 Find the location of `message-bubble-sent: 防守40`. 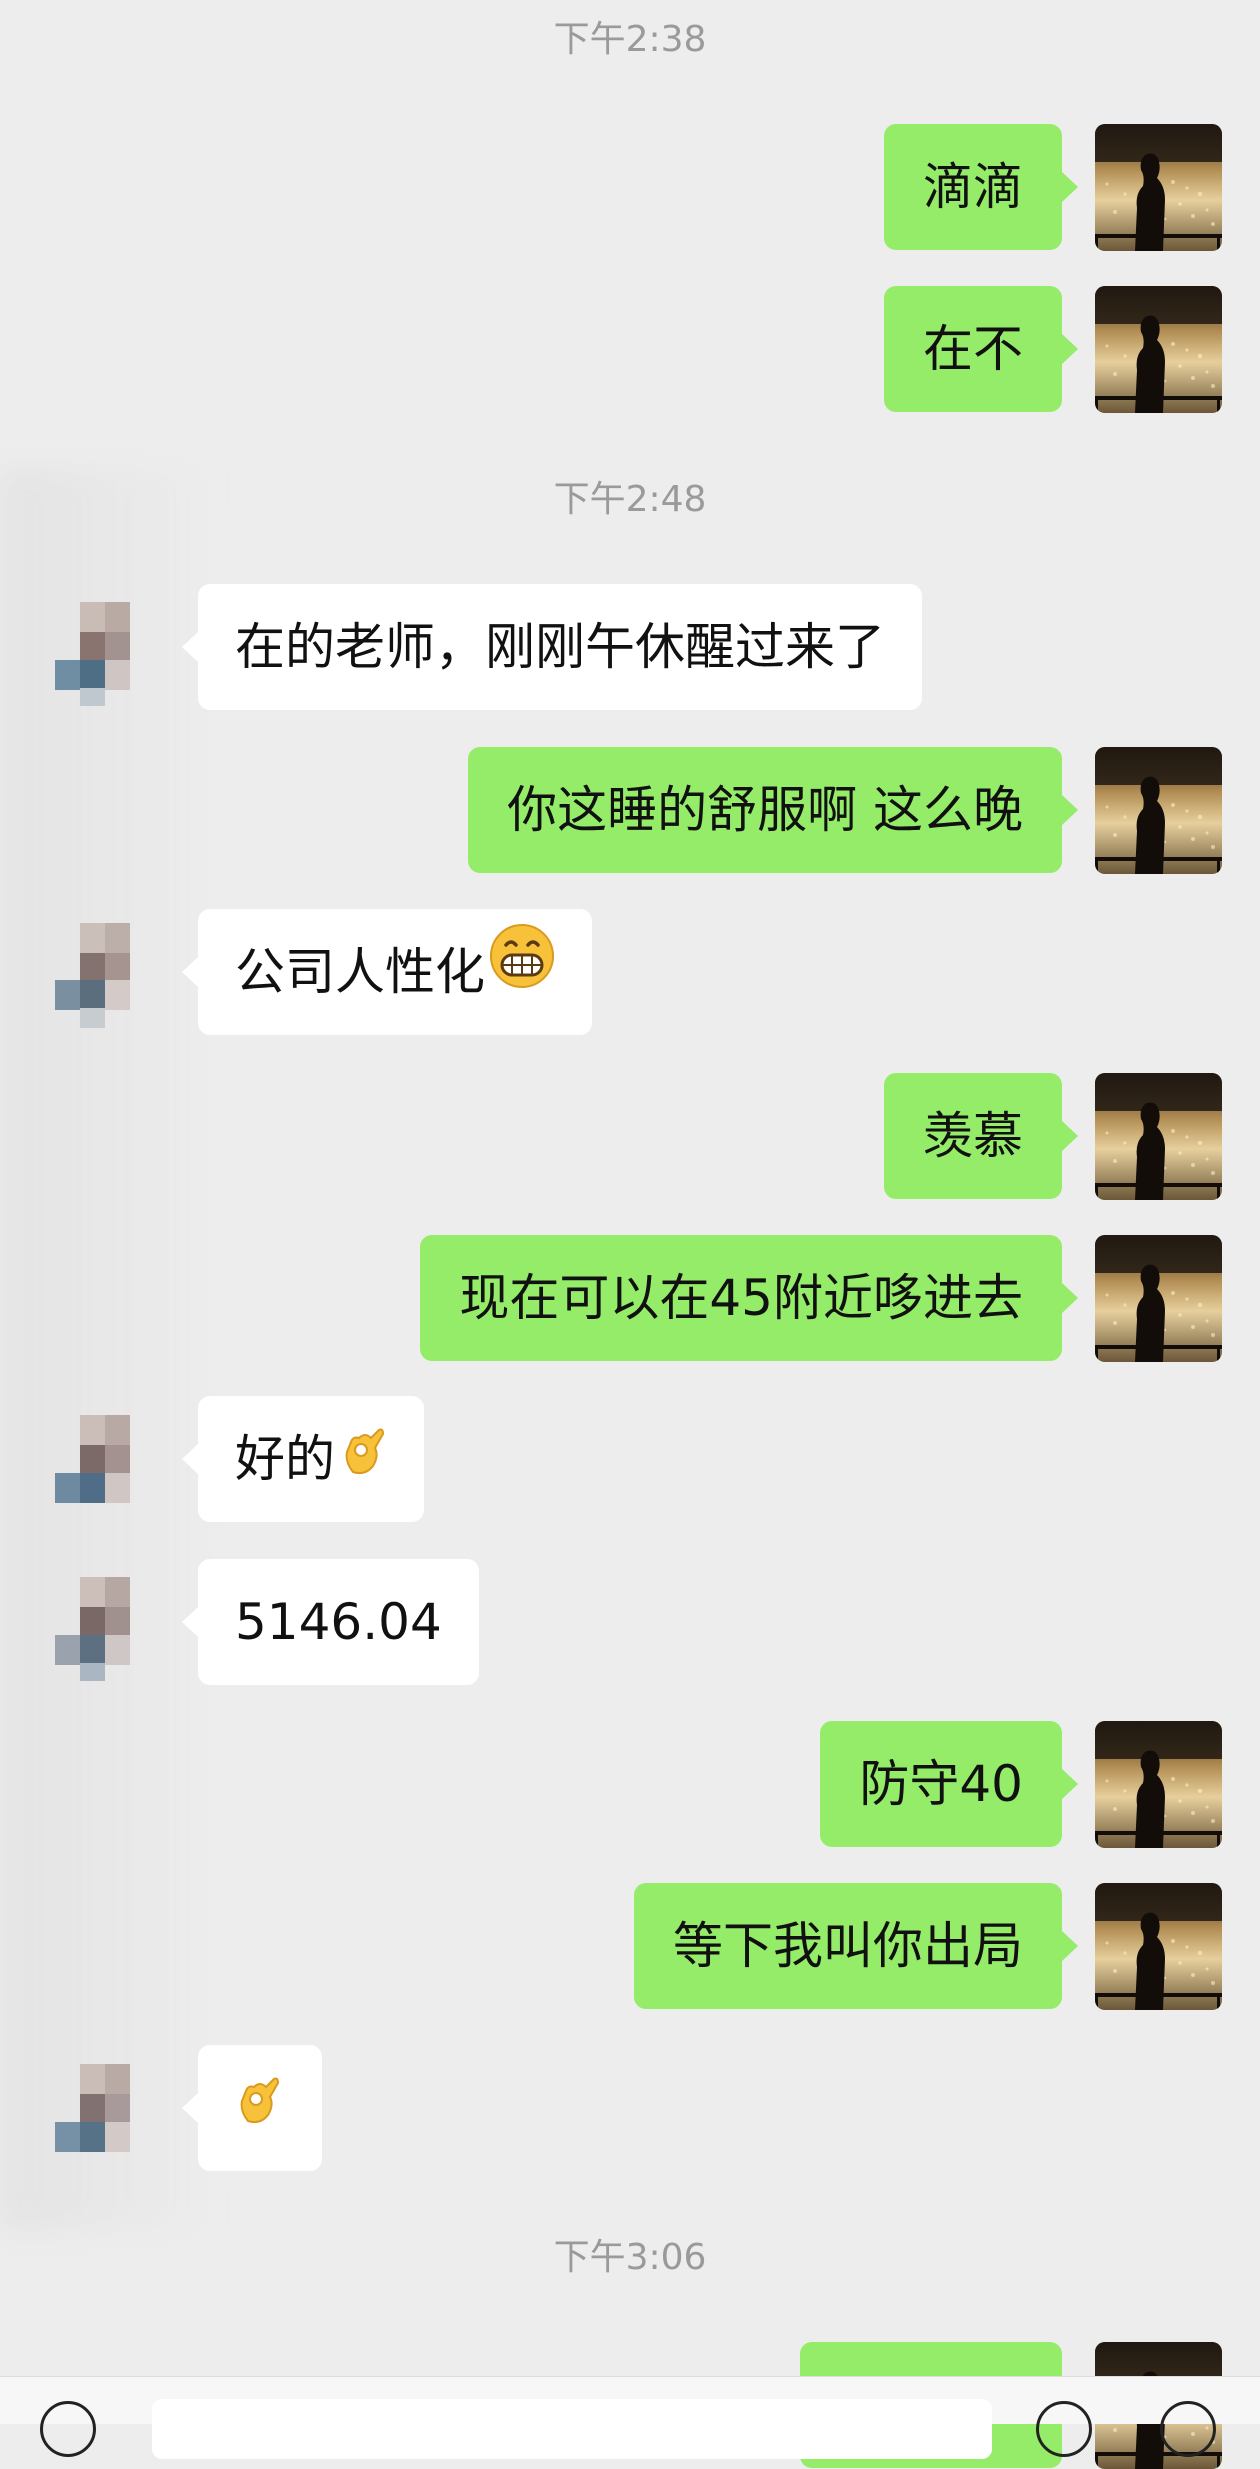

message-bubble-sent: 防守40 is located at coordinates (949, 1784).